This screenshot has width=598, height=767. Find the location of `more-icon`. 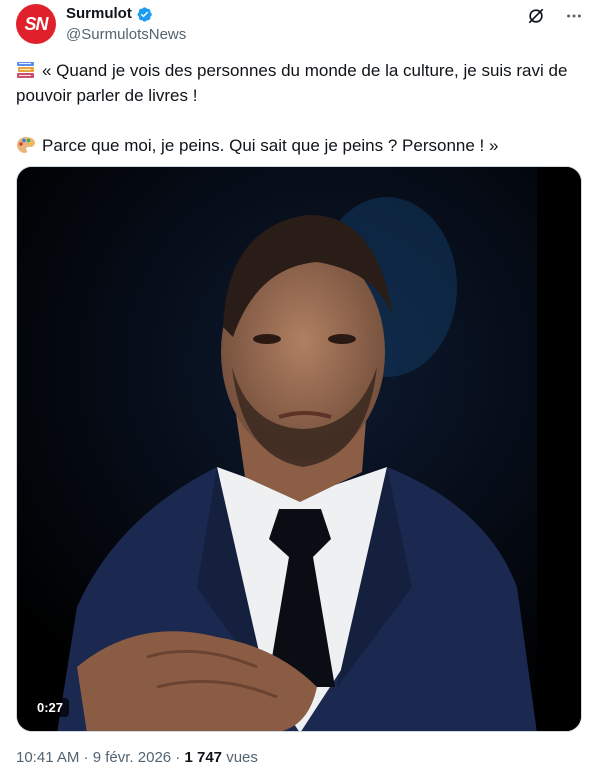

more-icon is located at coordinates (574, 16).